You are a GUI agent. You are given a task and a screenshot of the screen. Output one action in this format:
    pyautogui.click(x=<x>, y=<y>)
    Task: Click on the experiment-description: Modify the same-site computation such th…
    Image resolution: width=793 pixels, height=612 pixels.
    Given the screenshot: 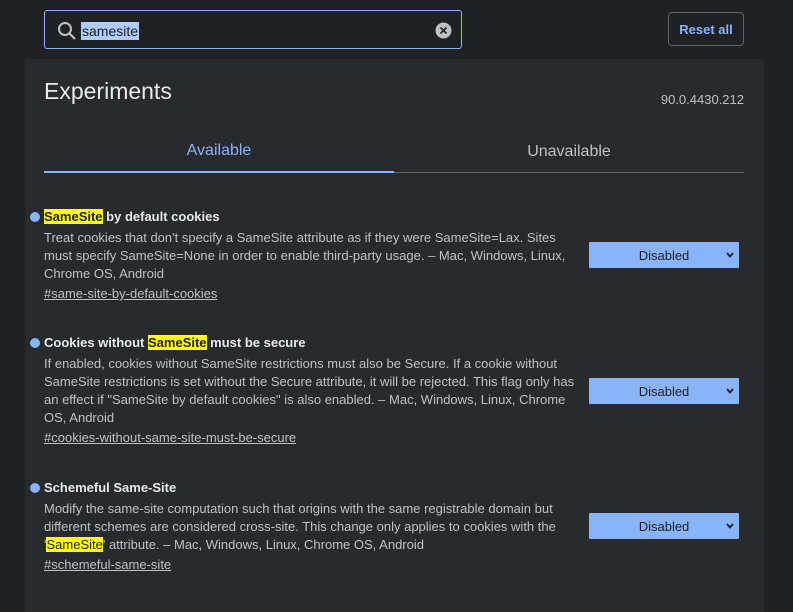 What is the action you would take?
    pyautogui.click(x=311, y=527)
    